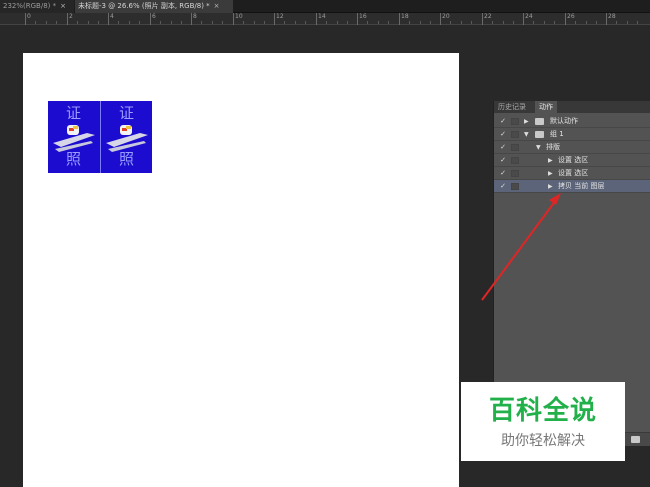  What do you see at coordinates (239, 16) in the screenshot?
I see `ruler-tick-label: 10` at bounding box center [239, 16].